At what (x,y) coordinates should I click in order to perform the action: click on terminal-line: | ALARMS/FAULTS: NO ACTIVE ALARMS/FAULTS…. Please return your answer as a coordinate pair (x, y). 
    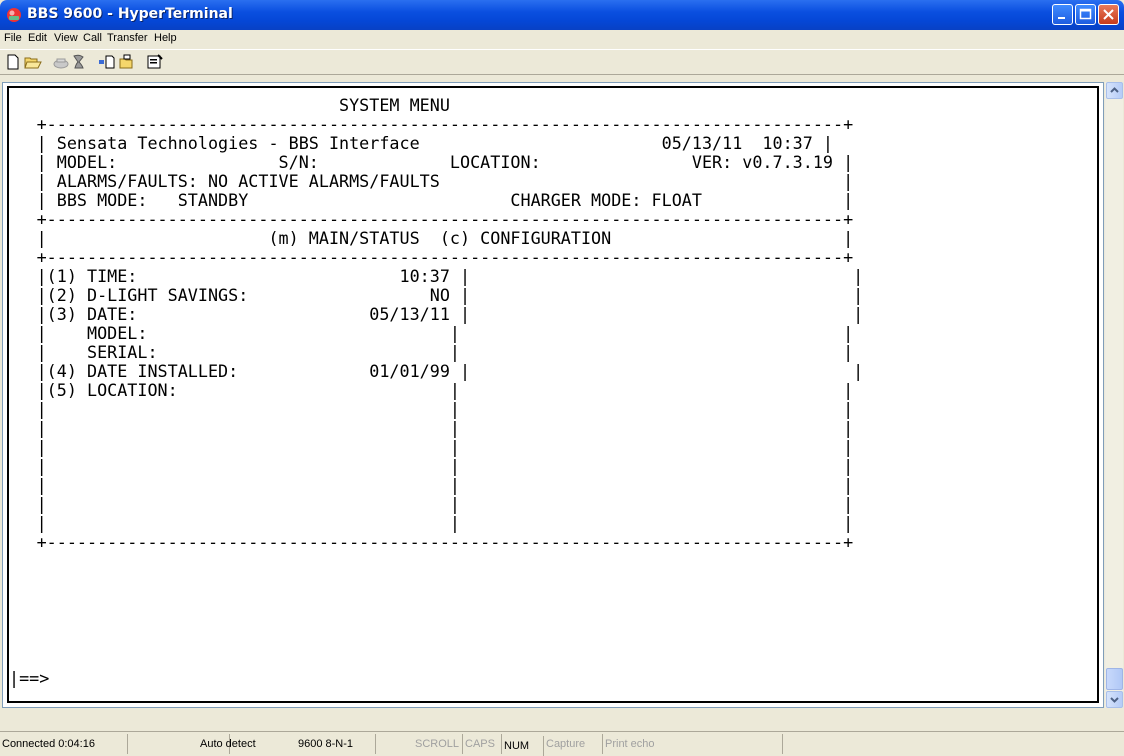
    Looking at the image, I should click on (445, 182).